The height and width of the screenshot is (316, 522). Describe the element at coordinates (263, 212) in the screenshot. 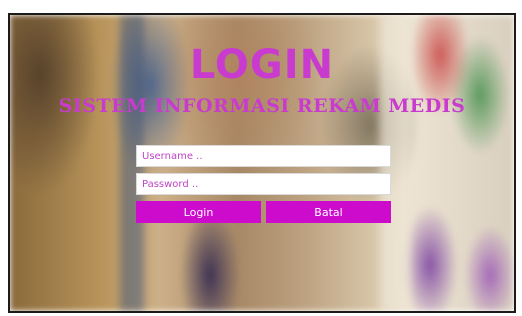

I see `button-row: Login Batal` at that location.